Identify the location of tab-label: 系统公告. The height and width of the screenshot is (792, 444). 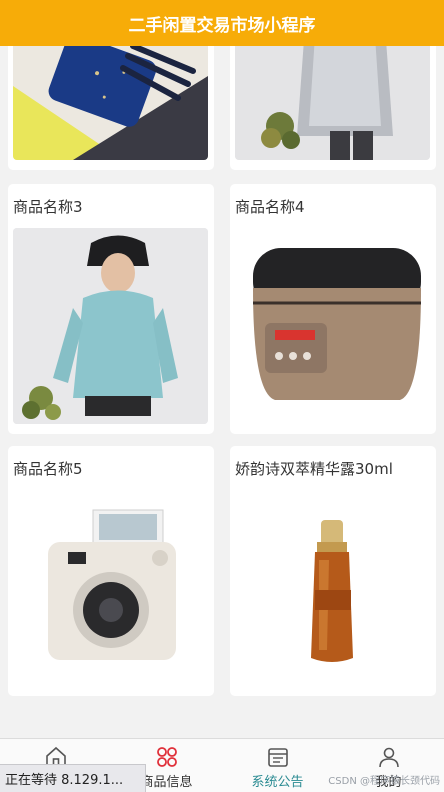
(277, 782).